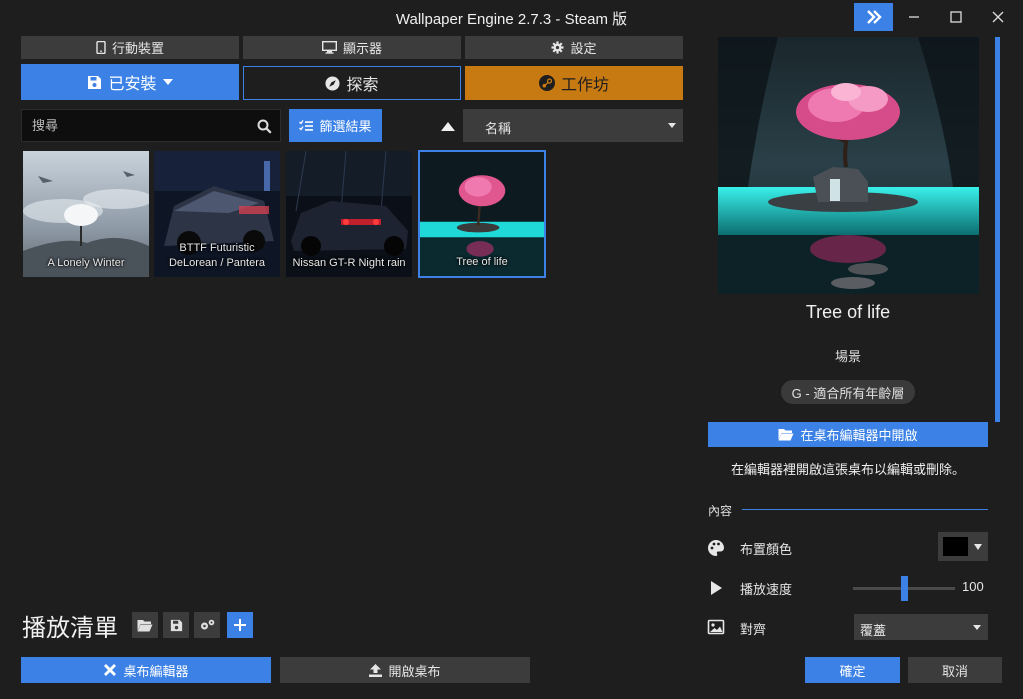 The width and height of the screenshot is (1023, 699). What do you see at coordinates (101, 47) in the screenshot?
I see `phone-icon` at bounding box center [101, 47].